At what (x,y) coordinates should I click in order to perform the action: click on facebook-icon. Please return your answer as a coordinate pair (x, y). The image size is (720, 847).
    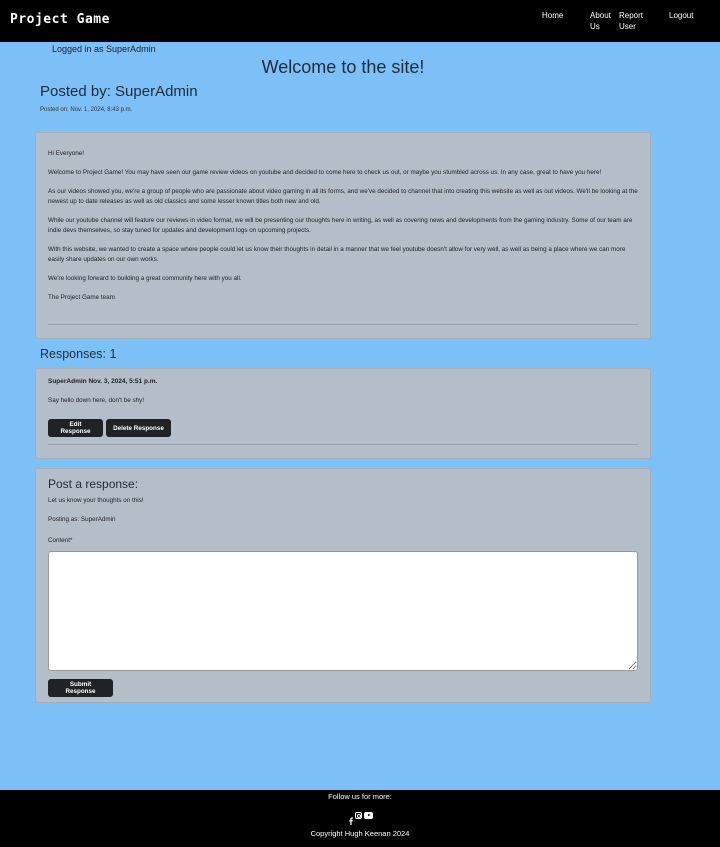
    Looking at the image, I should click on (351, 818).